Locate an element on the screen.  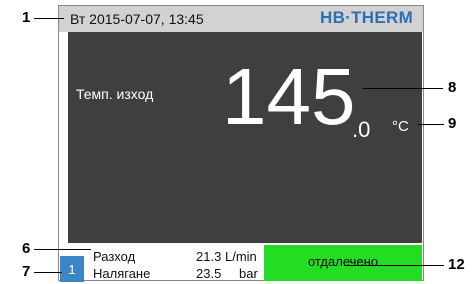
flow-label: Разход is located at coordinates (114, 256).